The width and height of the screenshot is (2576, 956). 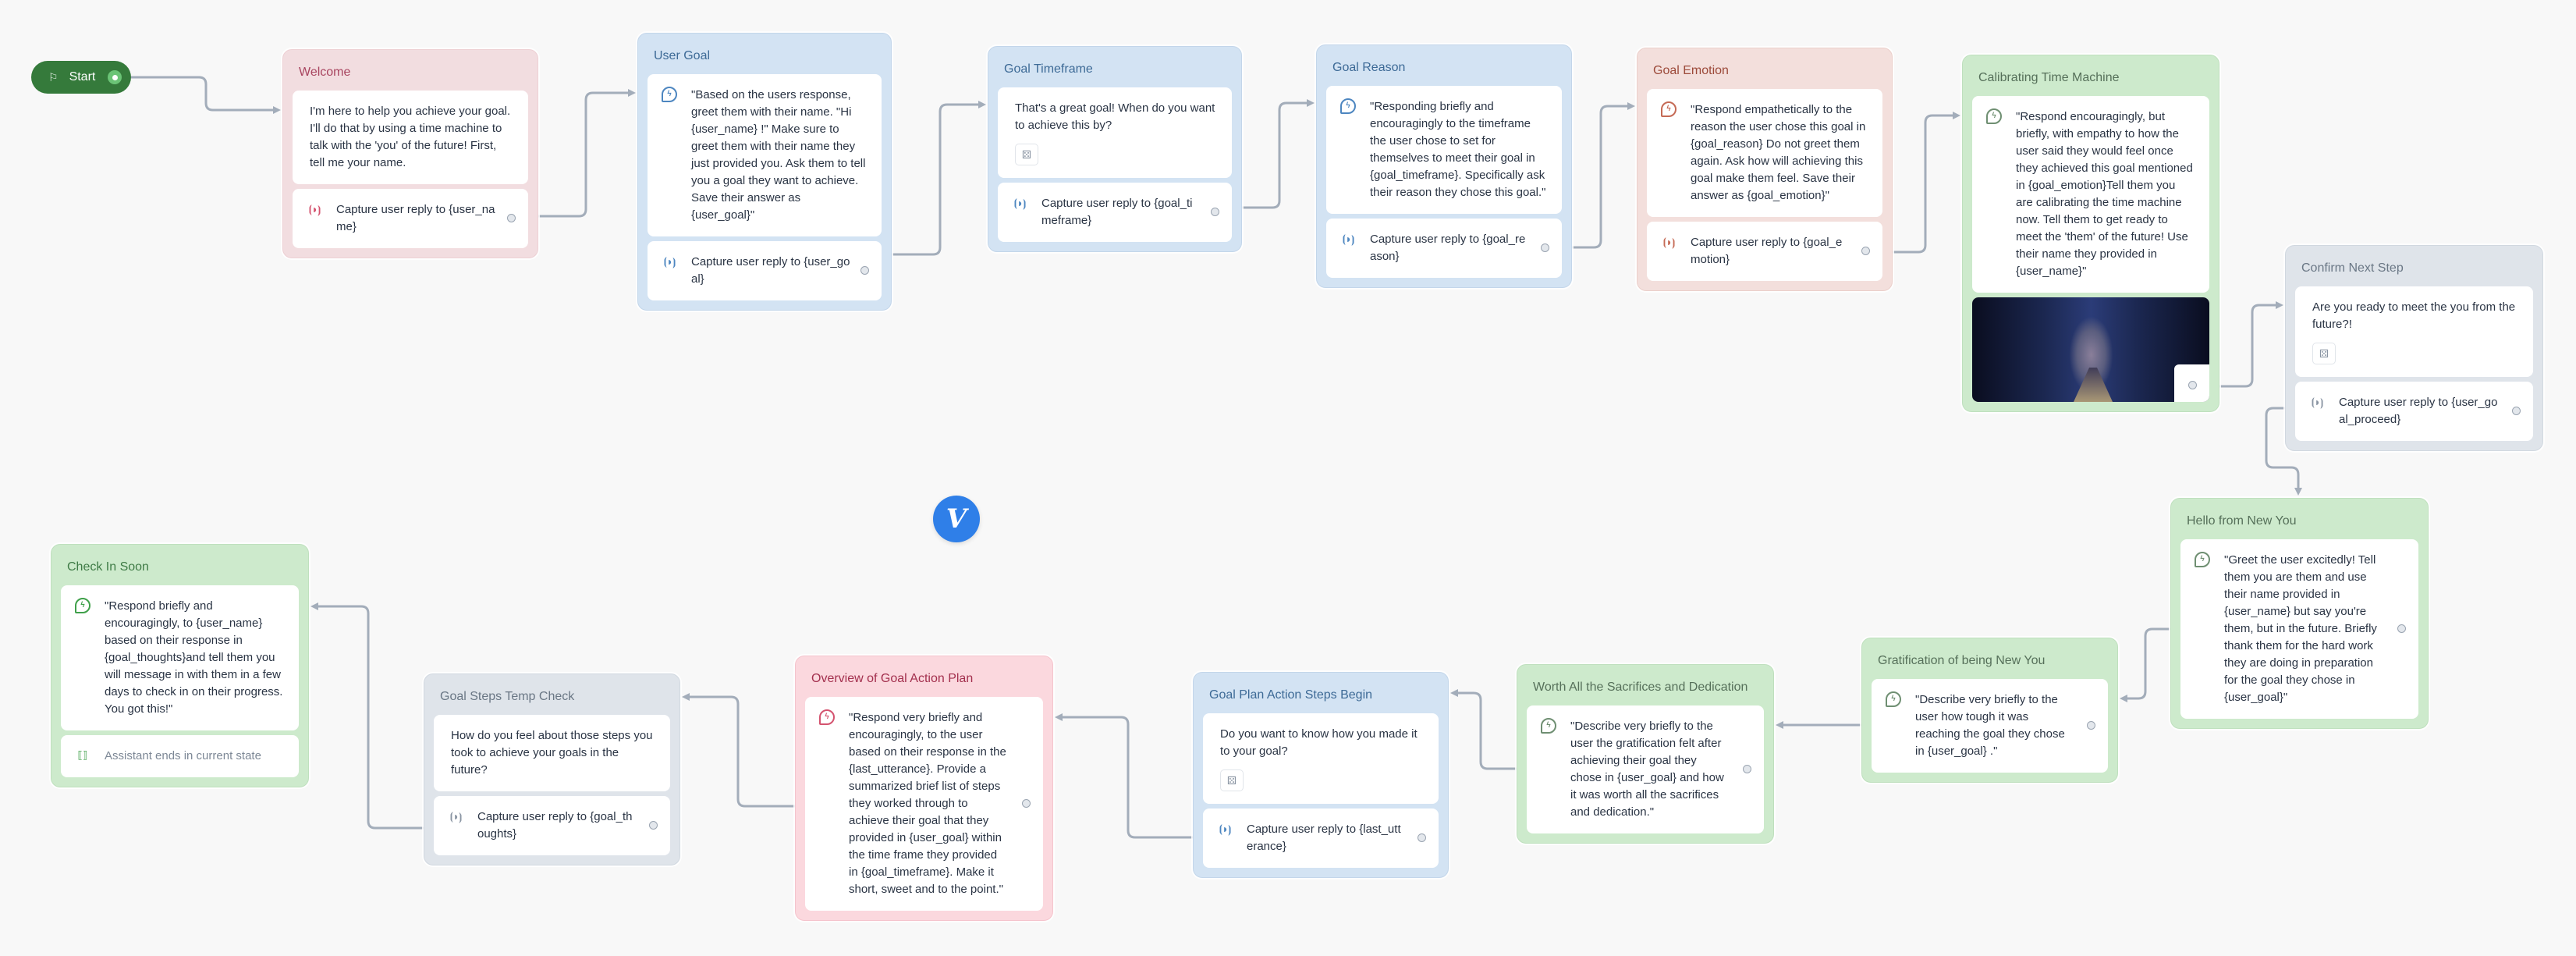 What do you see at coordinates (936, 180) in the screenshot?
I see `connector-usergoal-timeframe` at bounding box center [936, 180].